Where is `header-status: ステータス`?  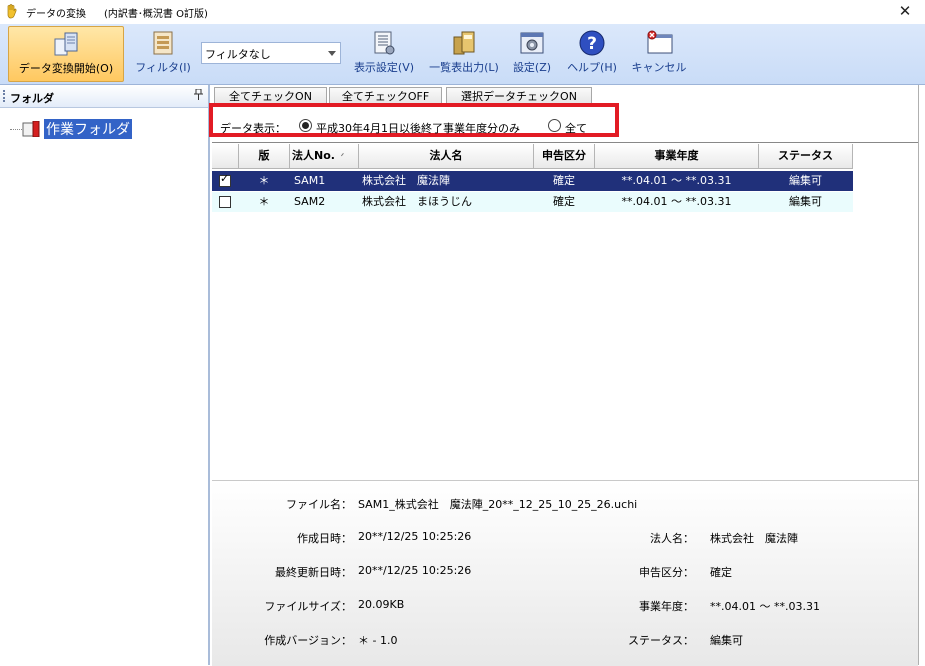 header-status: ステータス is located at coordinates (806, 156).